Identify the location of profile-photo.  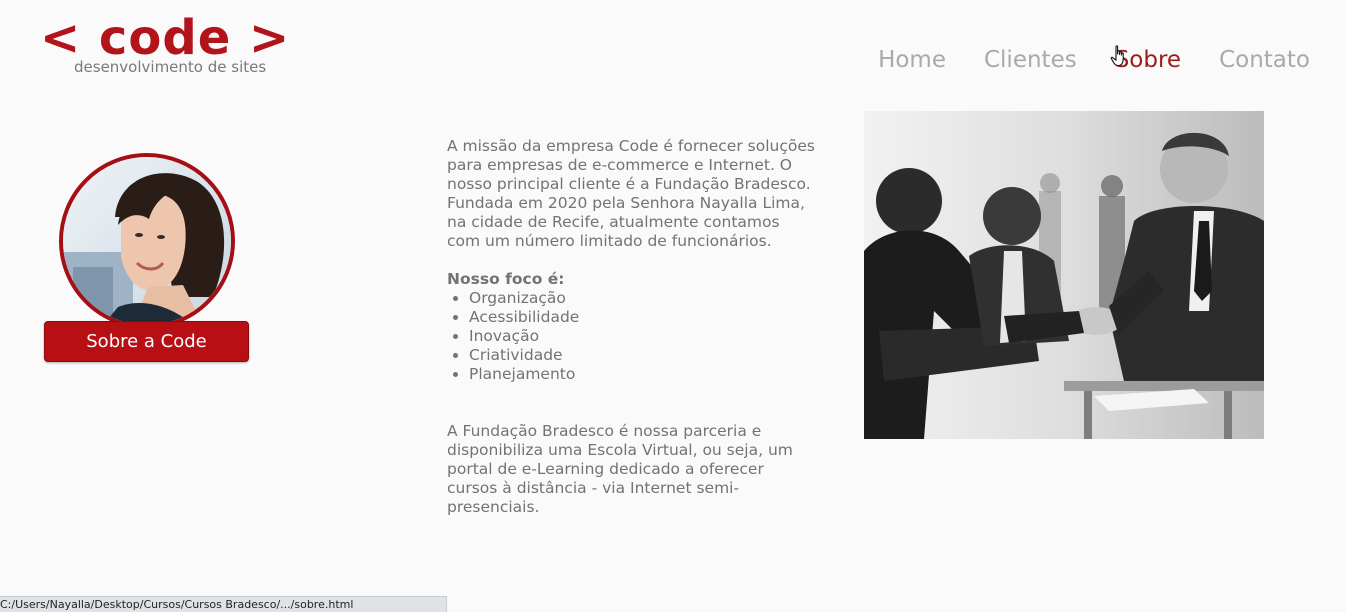
(147, 241).